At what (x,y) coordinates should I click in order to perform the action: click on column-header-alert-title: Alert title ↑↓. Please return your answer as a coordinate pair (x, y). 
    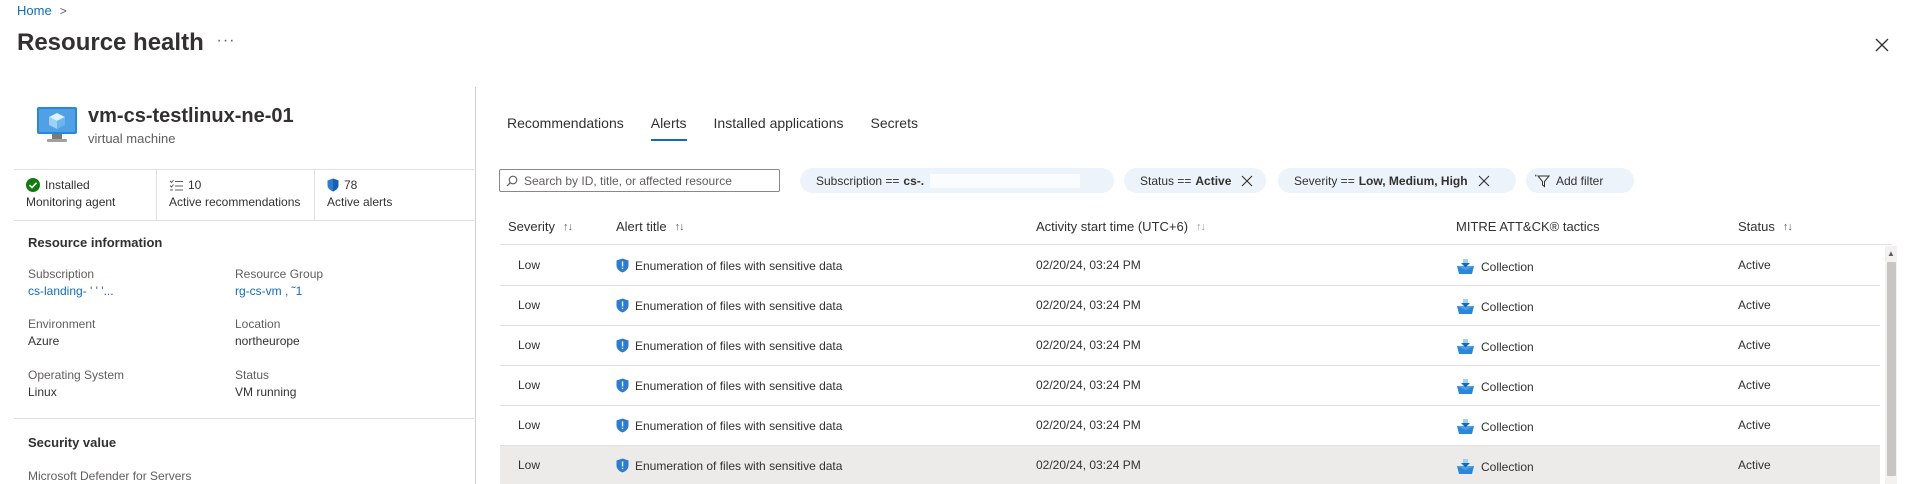
    Looking at the image, I should click on (650, 226).